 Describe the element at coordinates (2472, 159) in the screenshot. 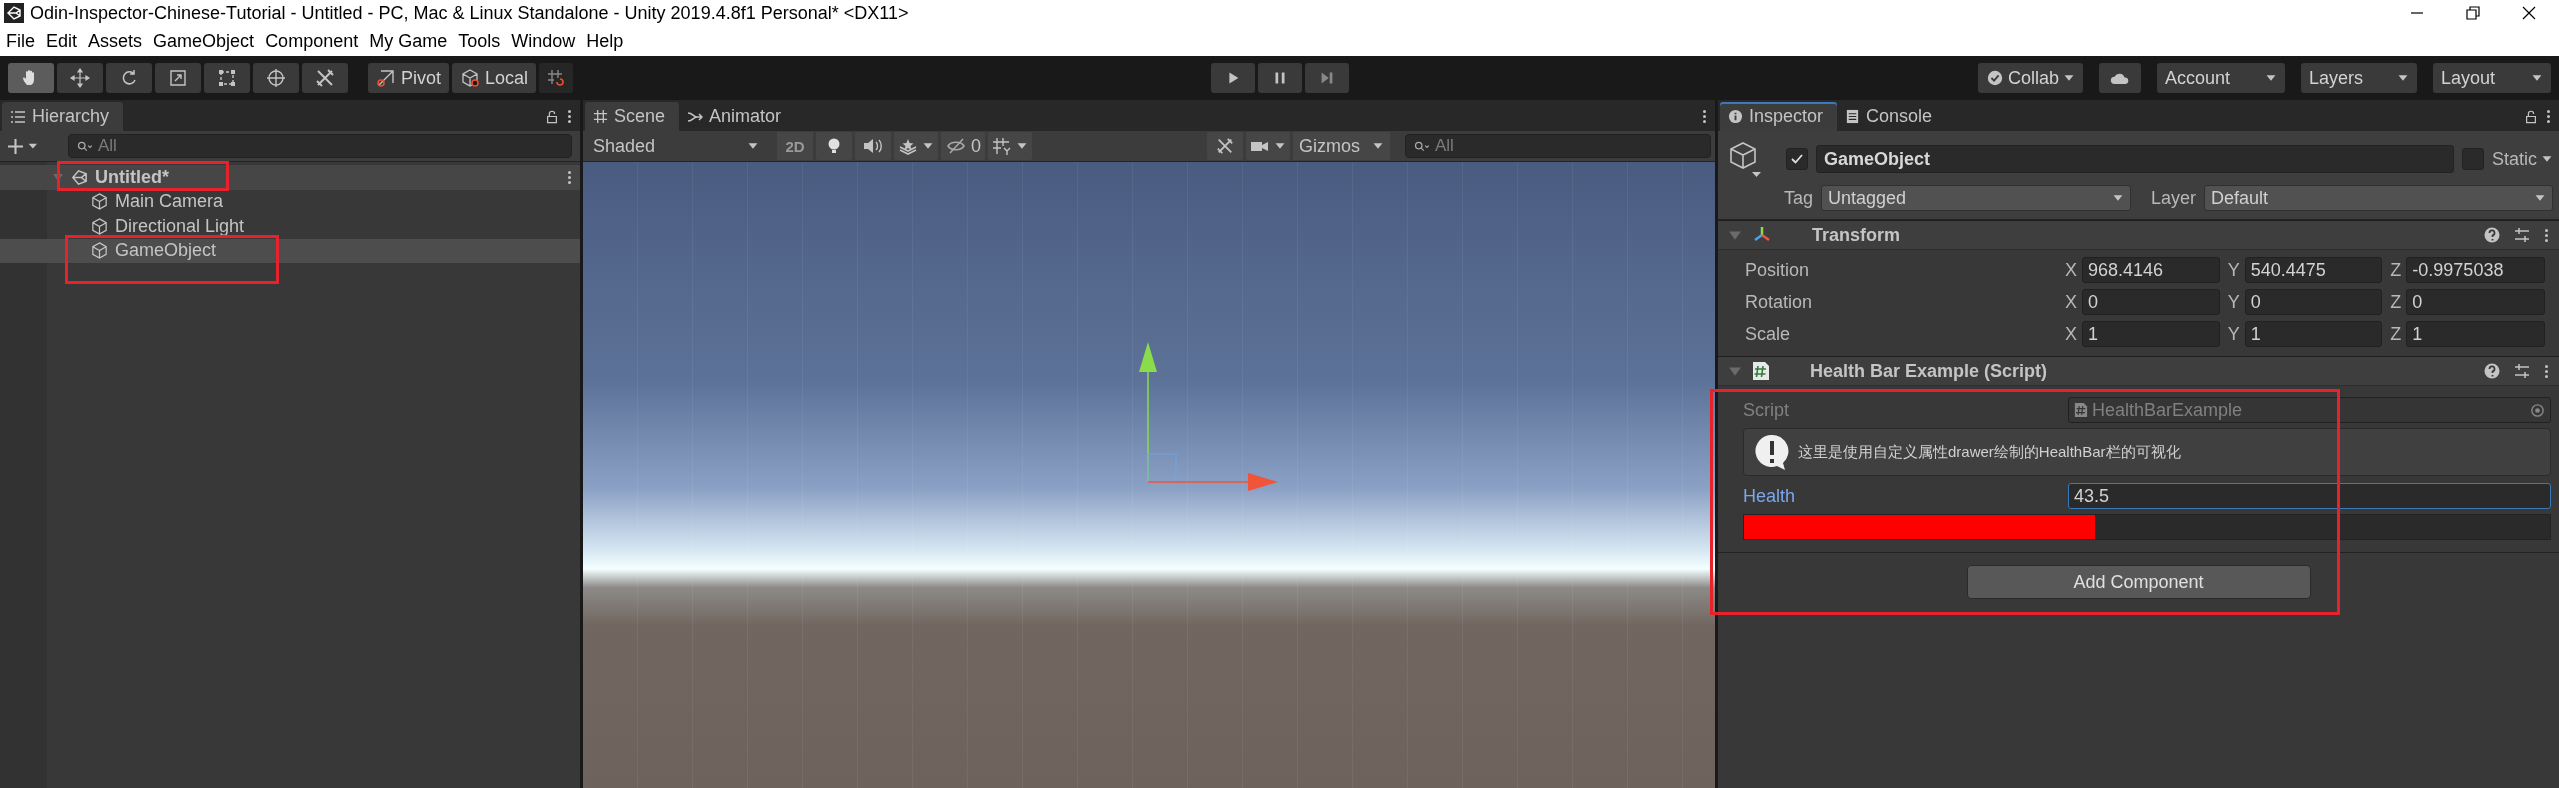

I see `static-checkbox` at that location.